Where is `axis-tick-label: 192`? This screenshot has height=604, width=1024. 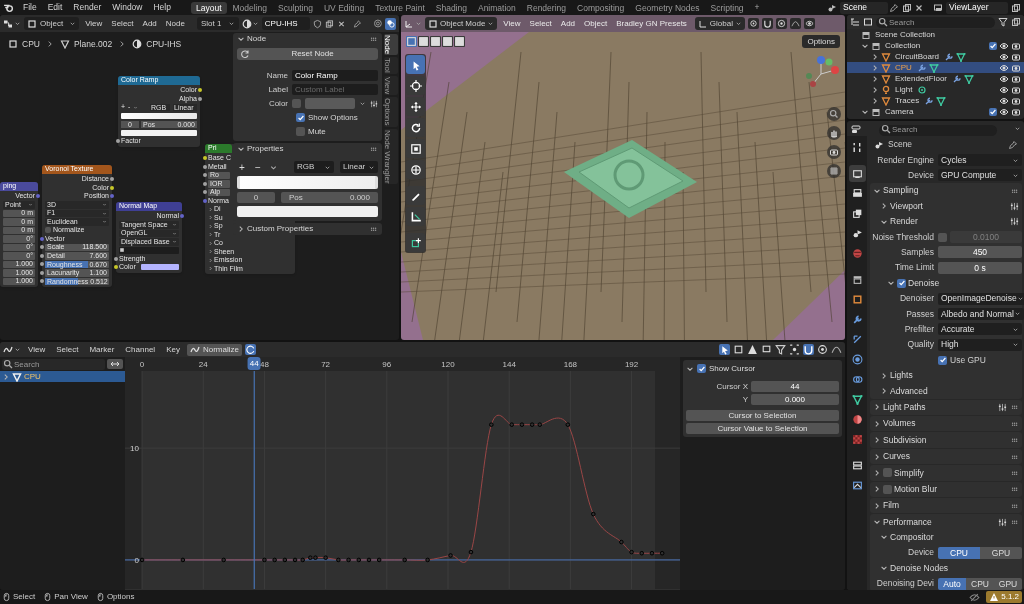 axis-tick-label: 192 is located at coordinates (631, 364).